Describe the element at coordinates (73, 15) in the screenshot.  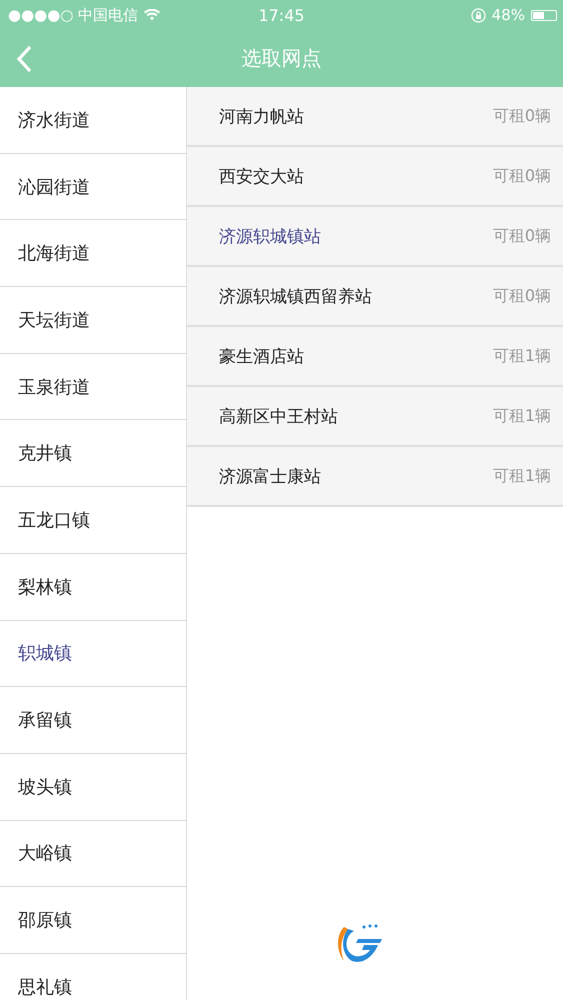
I see `carrier-text: ●●●●○ 中国电信` at that location.